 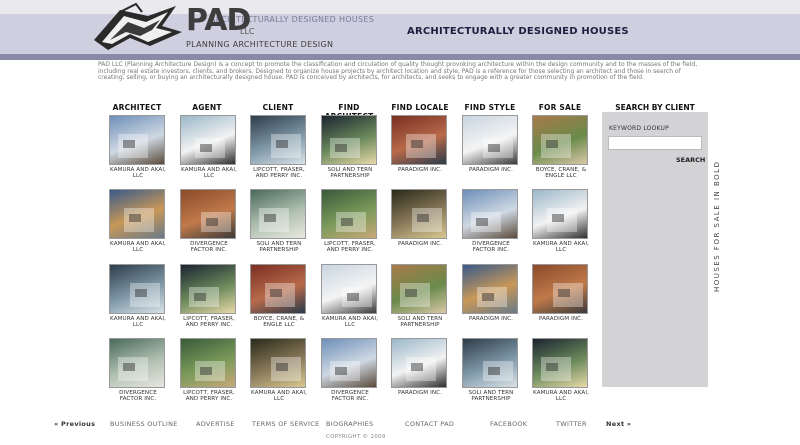 I want to click on column-heading-find-locale: FIND LOCALE, so click(x=420, y=107).